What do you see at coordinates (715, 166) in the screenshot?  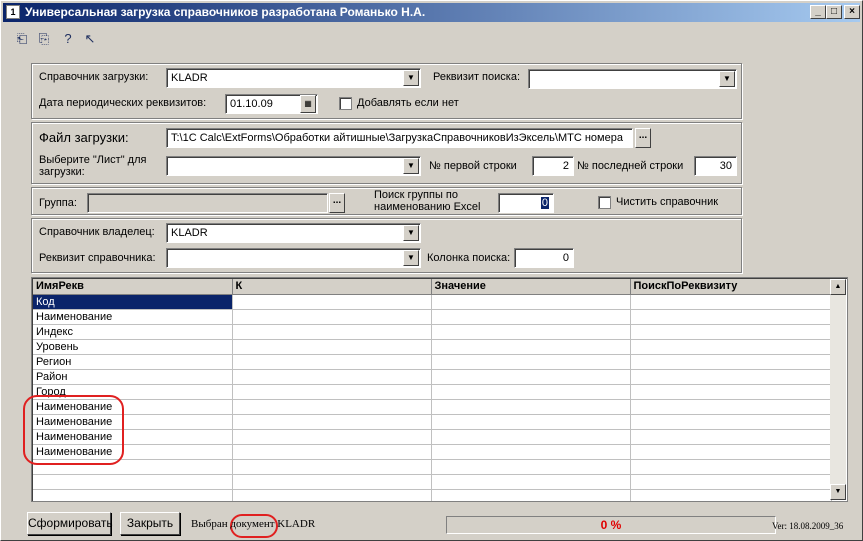 I see `last-row-input: 30` at bounding box center [715, 166].